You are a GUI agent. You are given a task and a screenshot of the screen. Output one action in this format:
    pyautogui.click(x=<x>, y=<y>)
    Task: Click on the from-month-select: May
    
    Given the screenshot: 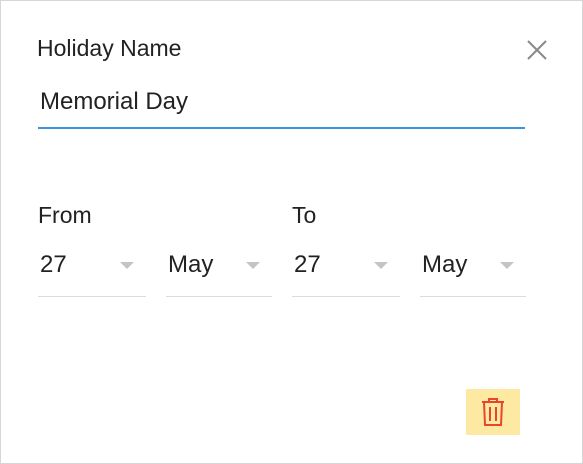 What is the action you would take?
    pyautogui.click(x=219, y=269)
    